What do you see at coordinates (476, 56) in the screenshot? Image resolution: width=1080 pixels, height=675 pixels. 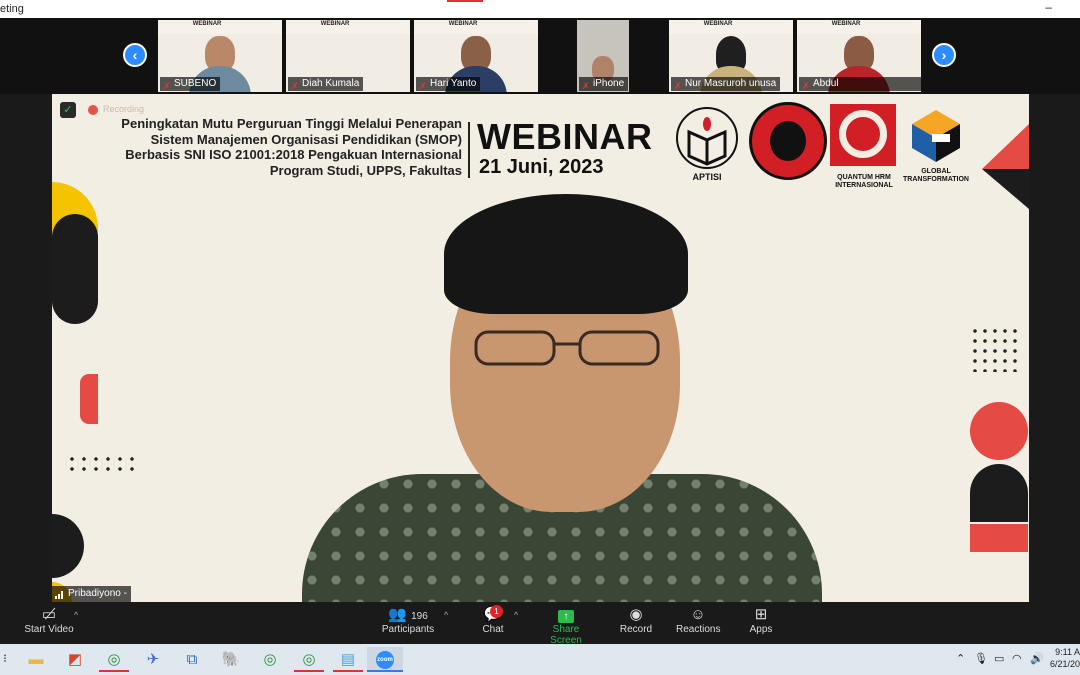 I see `participant-tile: WEBINAR ✗ Hari Yanto` at bounding box center [476, 56].